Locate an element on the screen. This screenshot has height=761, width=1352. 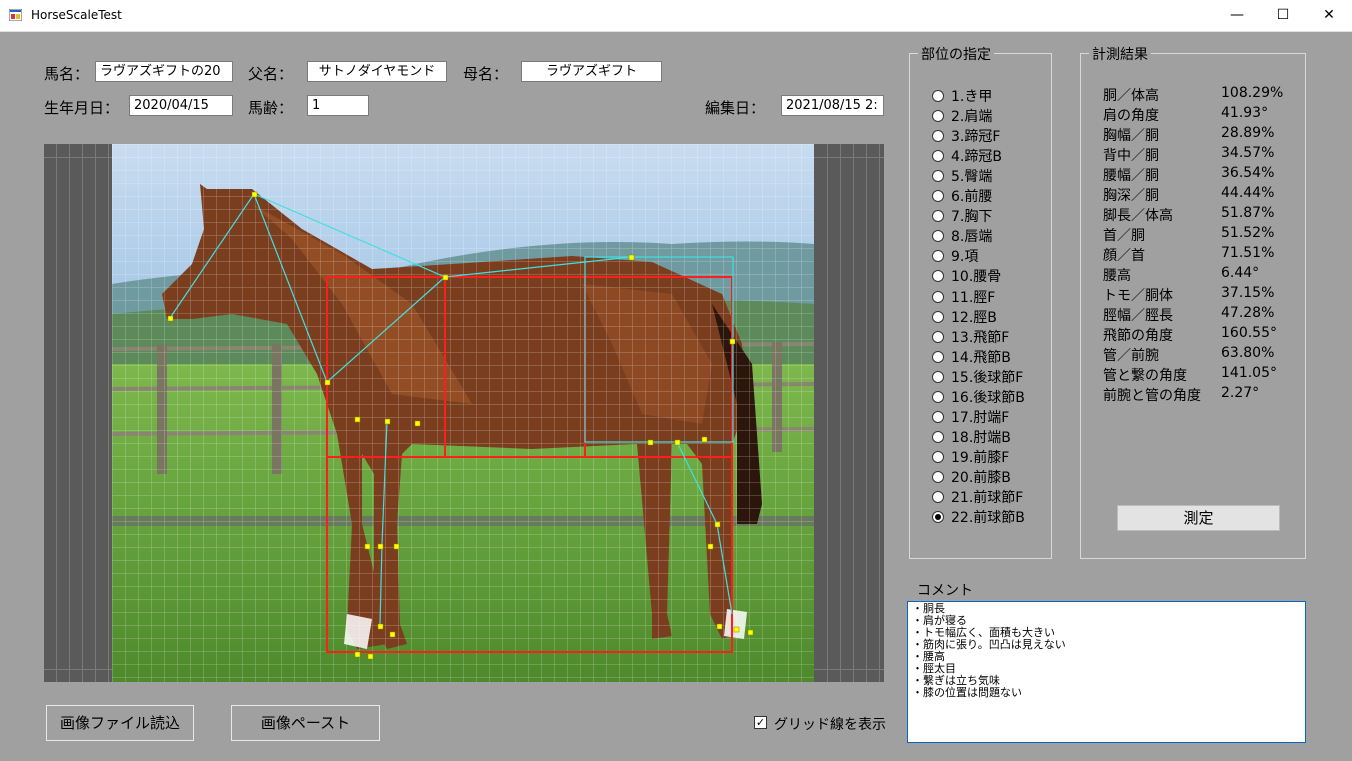
title-bar: HorseScaleTest — ☐ ✕ is located at coordinates (676, 16).